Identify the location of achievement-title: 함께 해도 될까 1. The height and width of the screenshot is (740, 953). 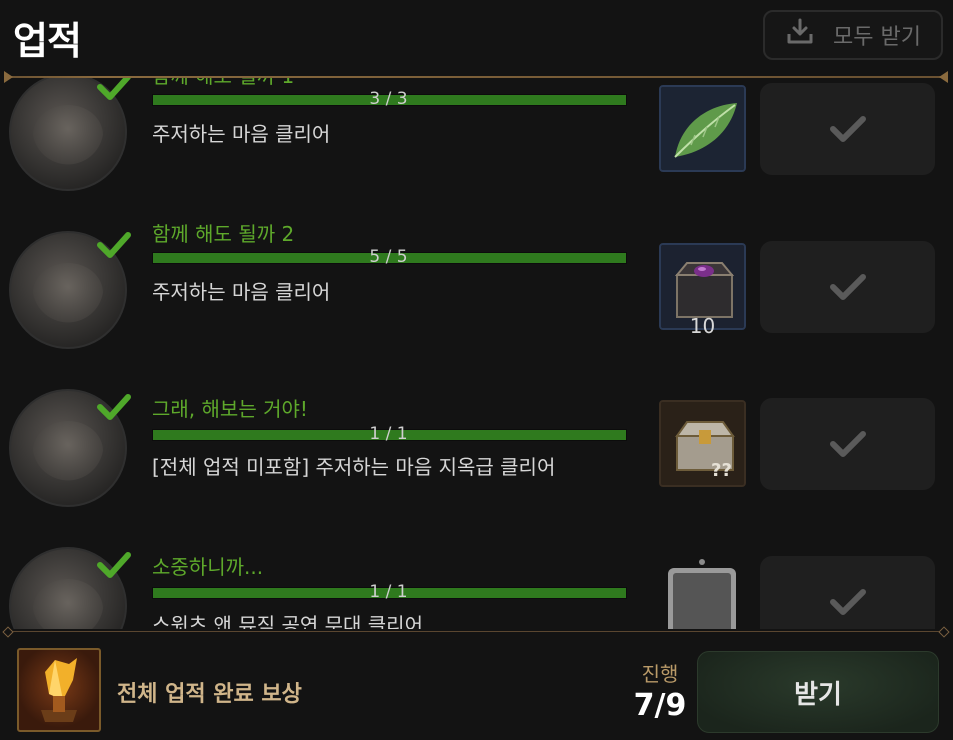
(223, 83).